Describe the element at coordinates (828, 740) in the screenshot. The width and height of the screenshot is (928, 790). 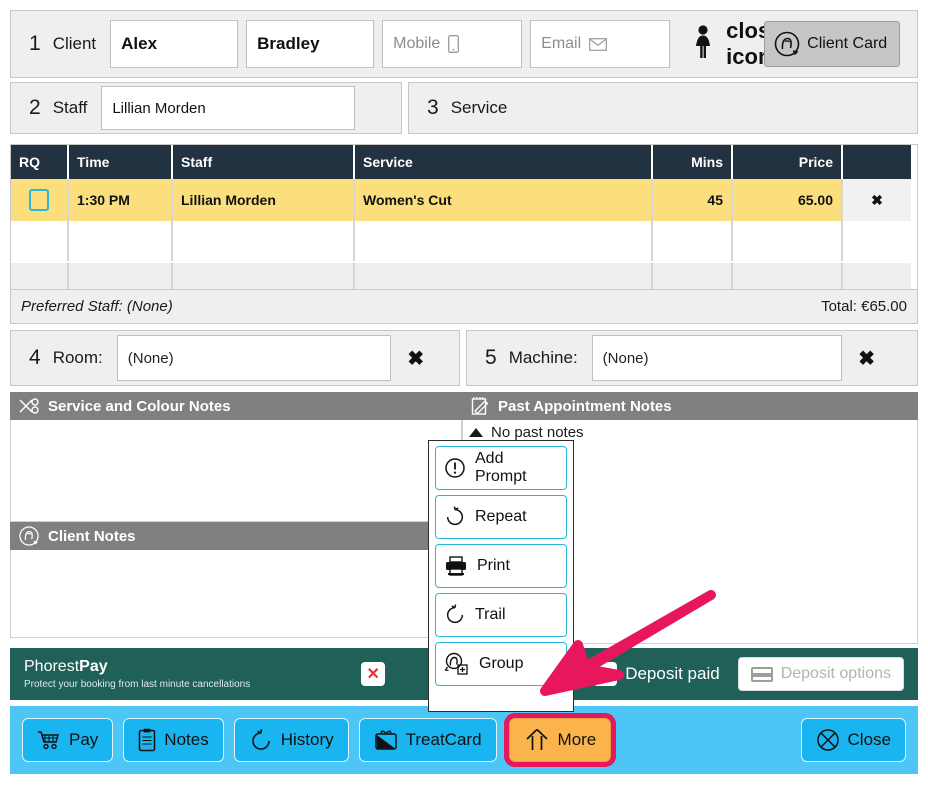
I see `circle-x-icon` at that location.